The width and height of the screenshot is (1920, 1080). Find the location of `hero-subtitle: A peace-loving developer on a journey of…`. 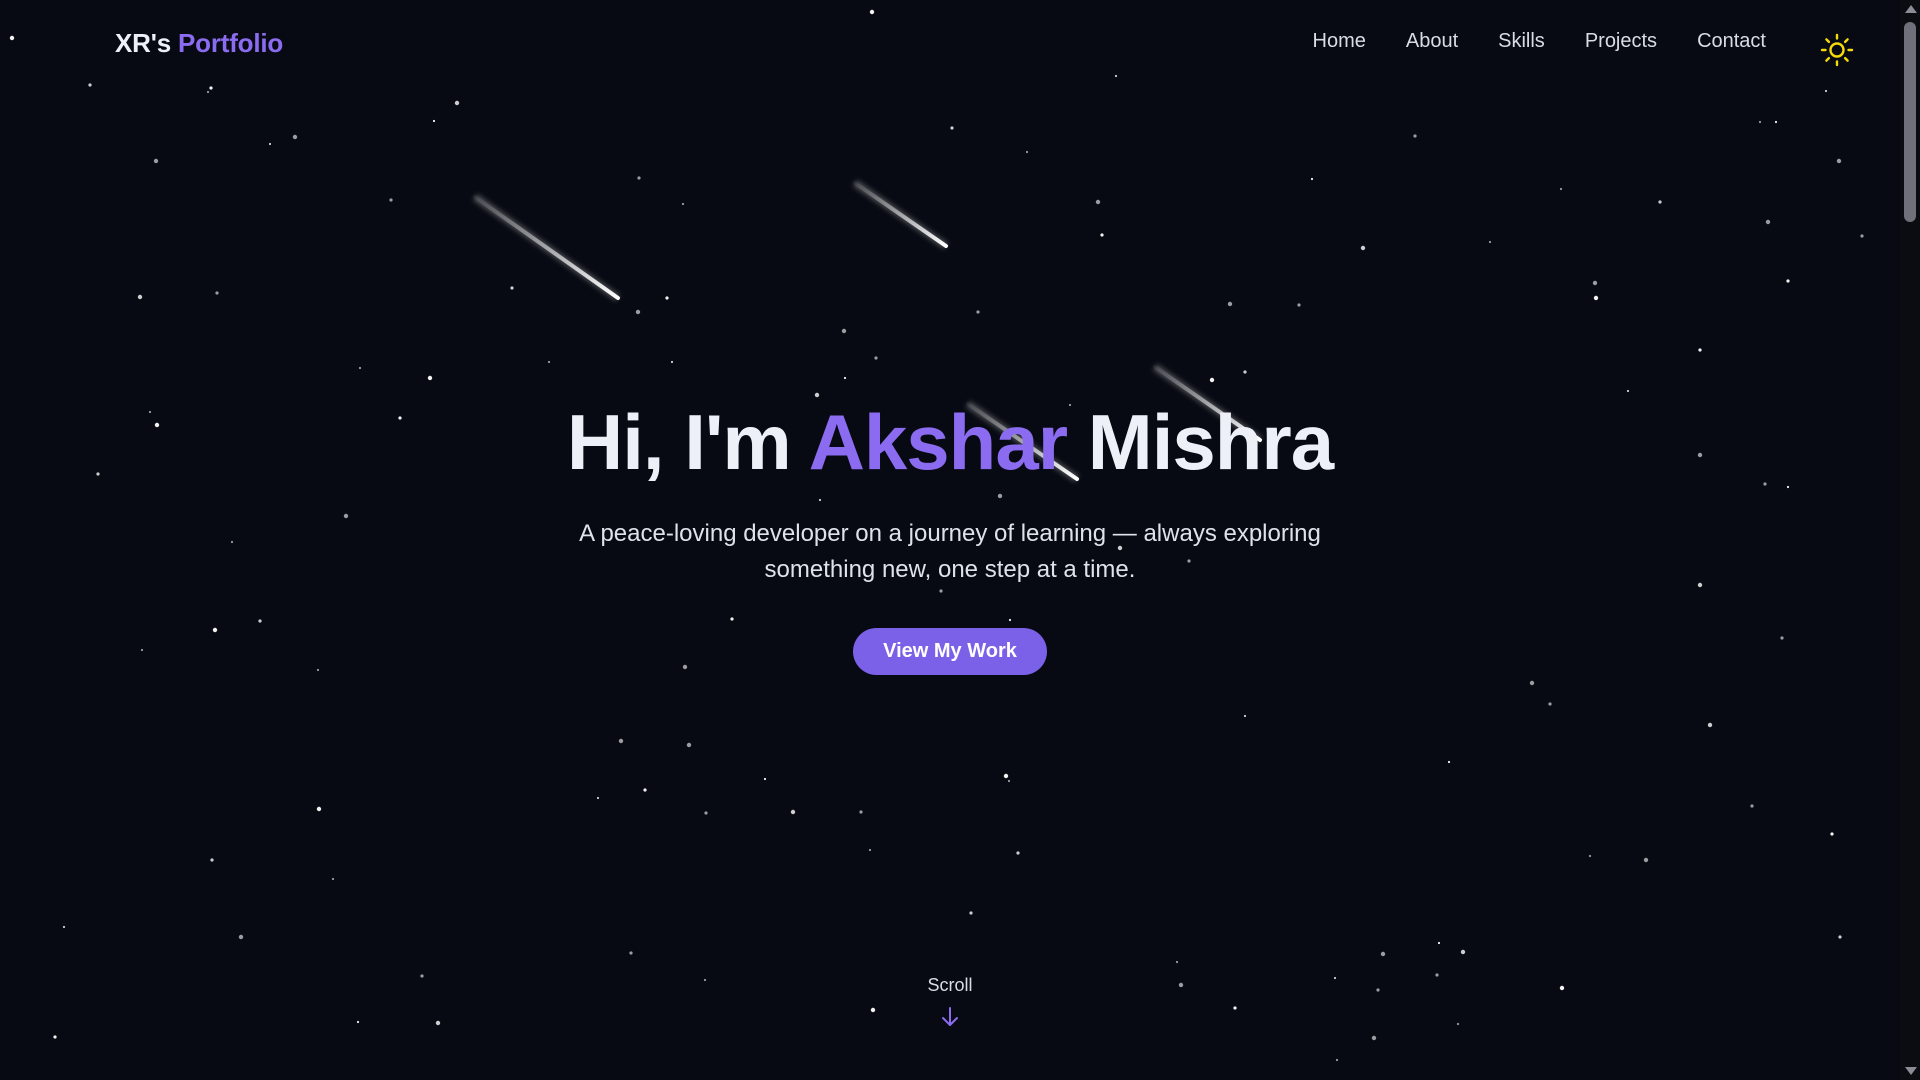

hero-subtitle: A peace-loving developer on a journey of… is located at coordinates (950, 551).